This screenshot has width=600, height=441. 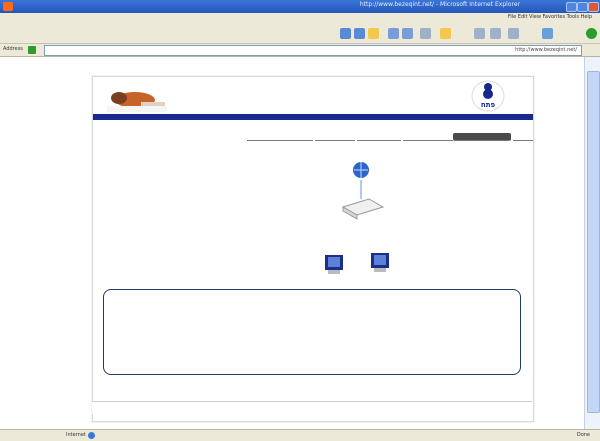 I want to click on favorites-icon, so click(x=445, y=33).